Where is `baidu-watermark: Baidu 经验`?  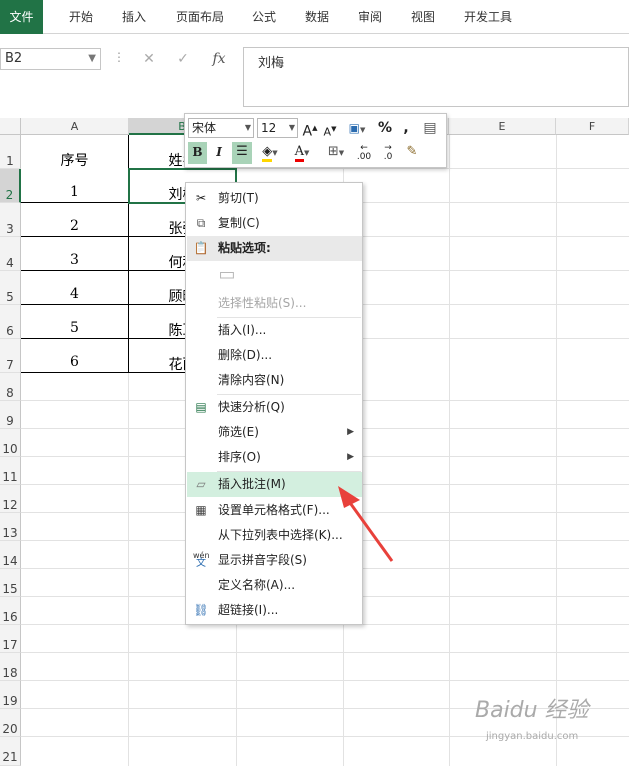
baidu-watermark: Baidu 经验 is located at coordinates (532, 710).